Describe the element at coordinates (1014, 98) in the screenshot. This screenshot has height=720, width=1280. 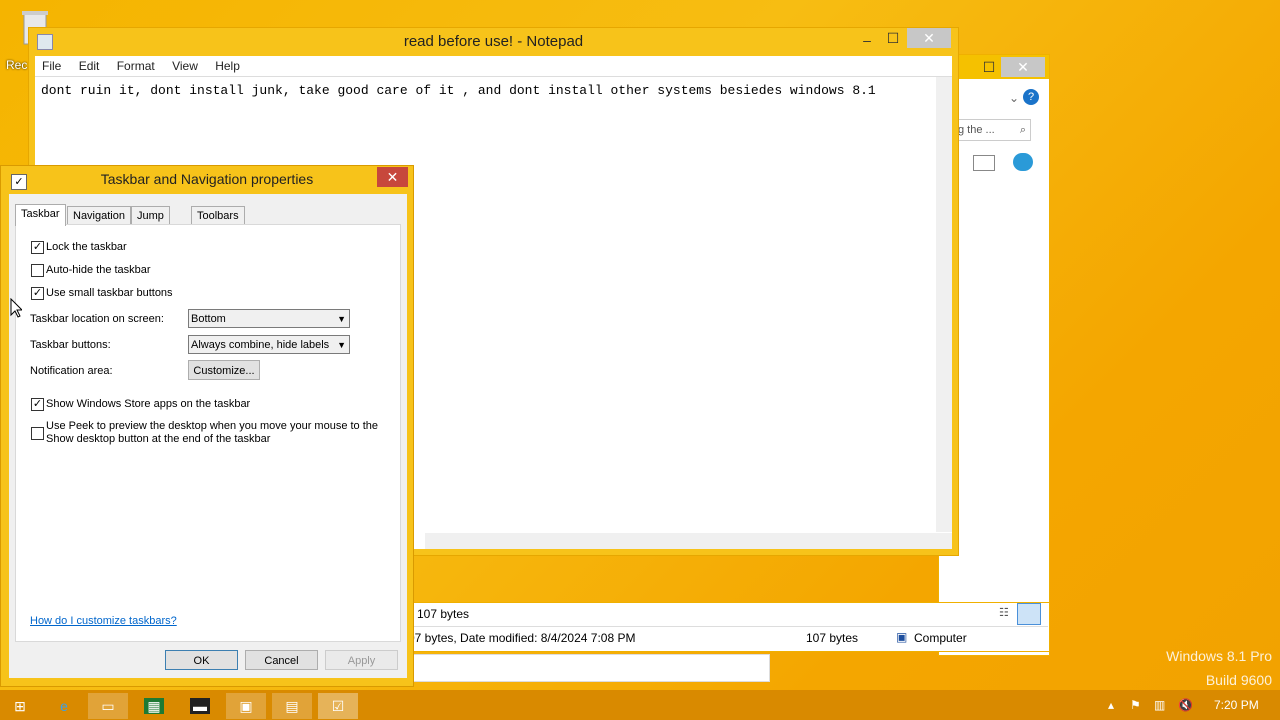
I see `chevron-down-icon: ⌄` at that location.